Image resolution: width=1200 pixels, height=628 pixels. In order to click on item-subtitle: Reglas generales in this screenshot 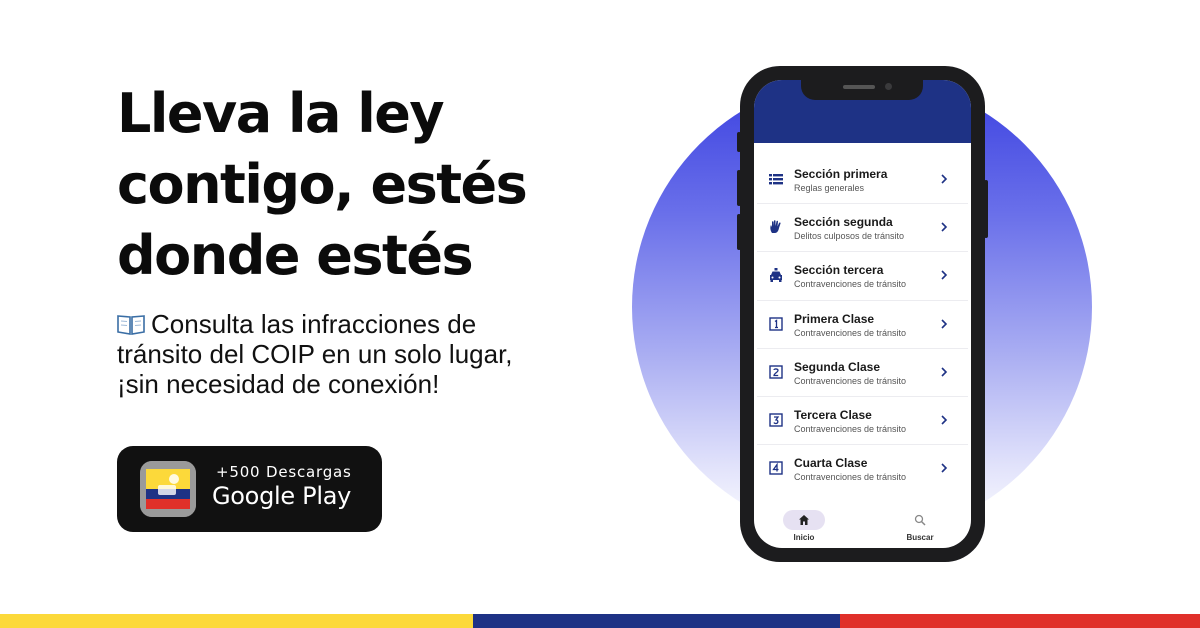, I will do `click(829, 188)`.